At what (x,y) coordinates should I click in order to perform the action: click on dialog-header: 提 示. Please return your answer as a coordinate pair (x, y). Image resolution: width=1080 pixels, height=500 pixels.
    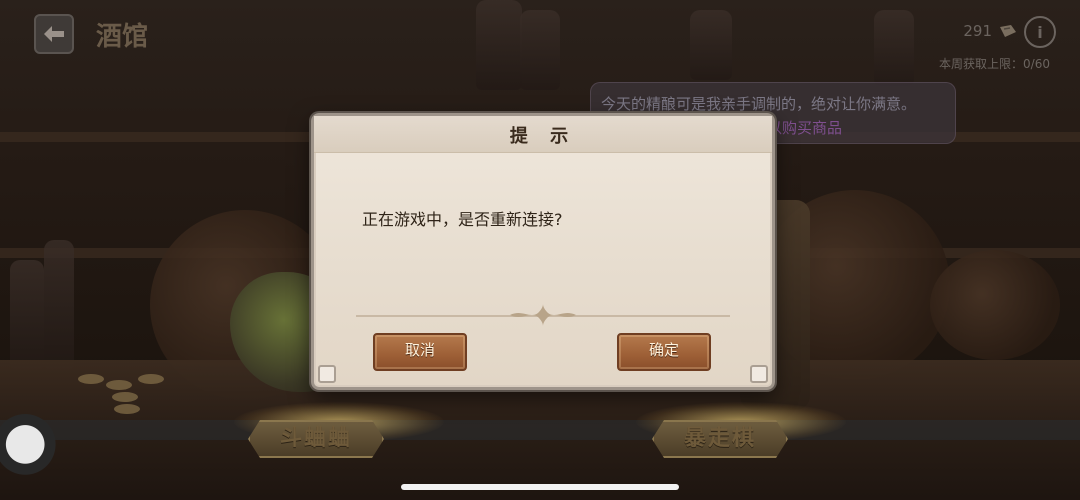
    Looking at the image, I should click on (543, 134).